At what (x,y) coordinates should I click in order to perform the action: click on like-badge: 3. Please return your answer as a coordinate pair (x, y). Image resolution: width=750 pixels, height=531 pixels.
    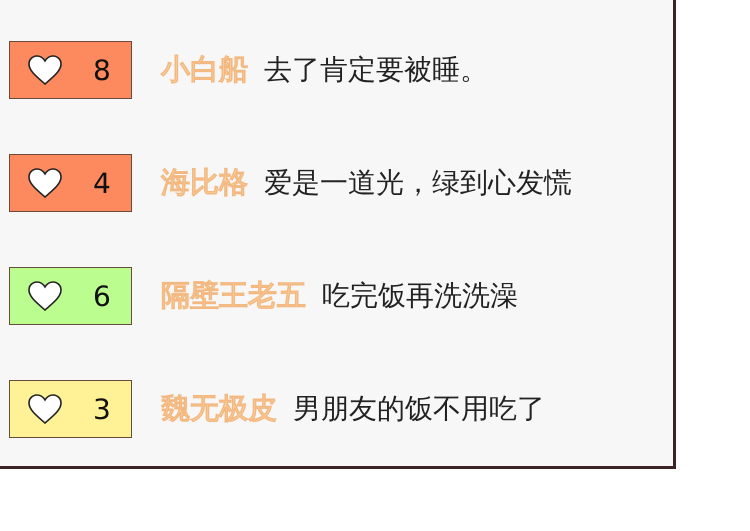
    Looking at the image, I should click on (70, 409).